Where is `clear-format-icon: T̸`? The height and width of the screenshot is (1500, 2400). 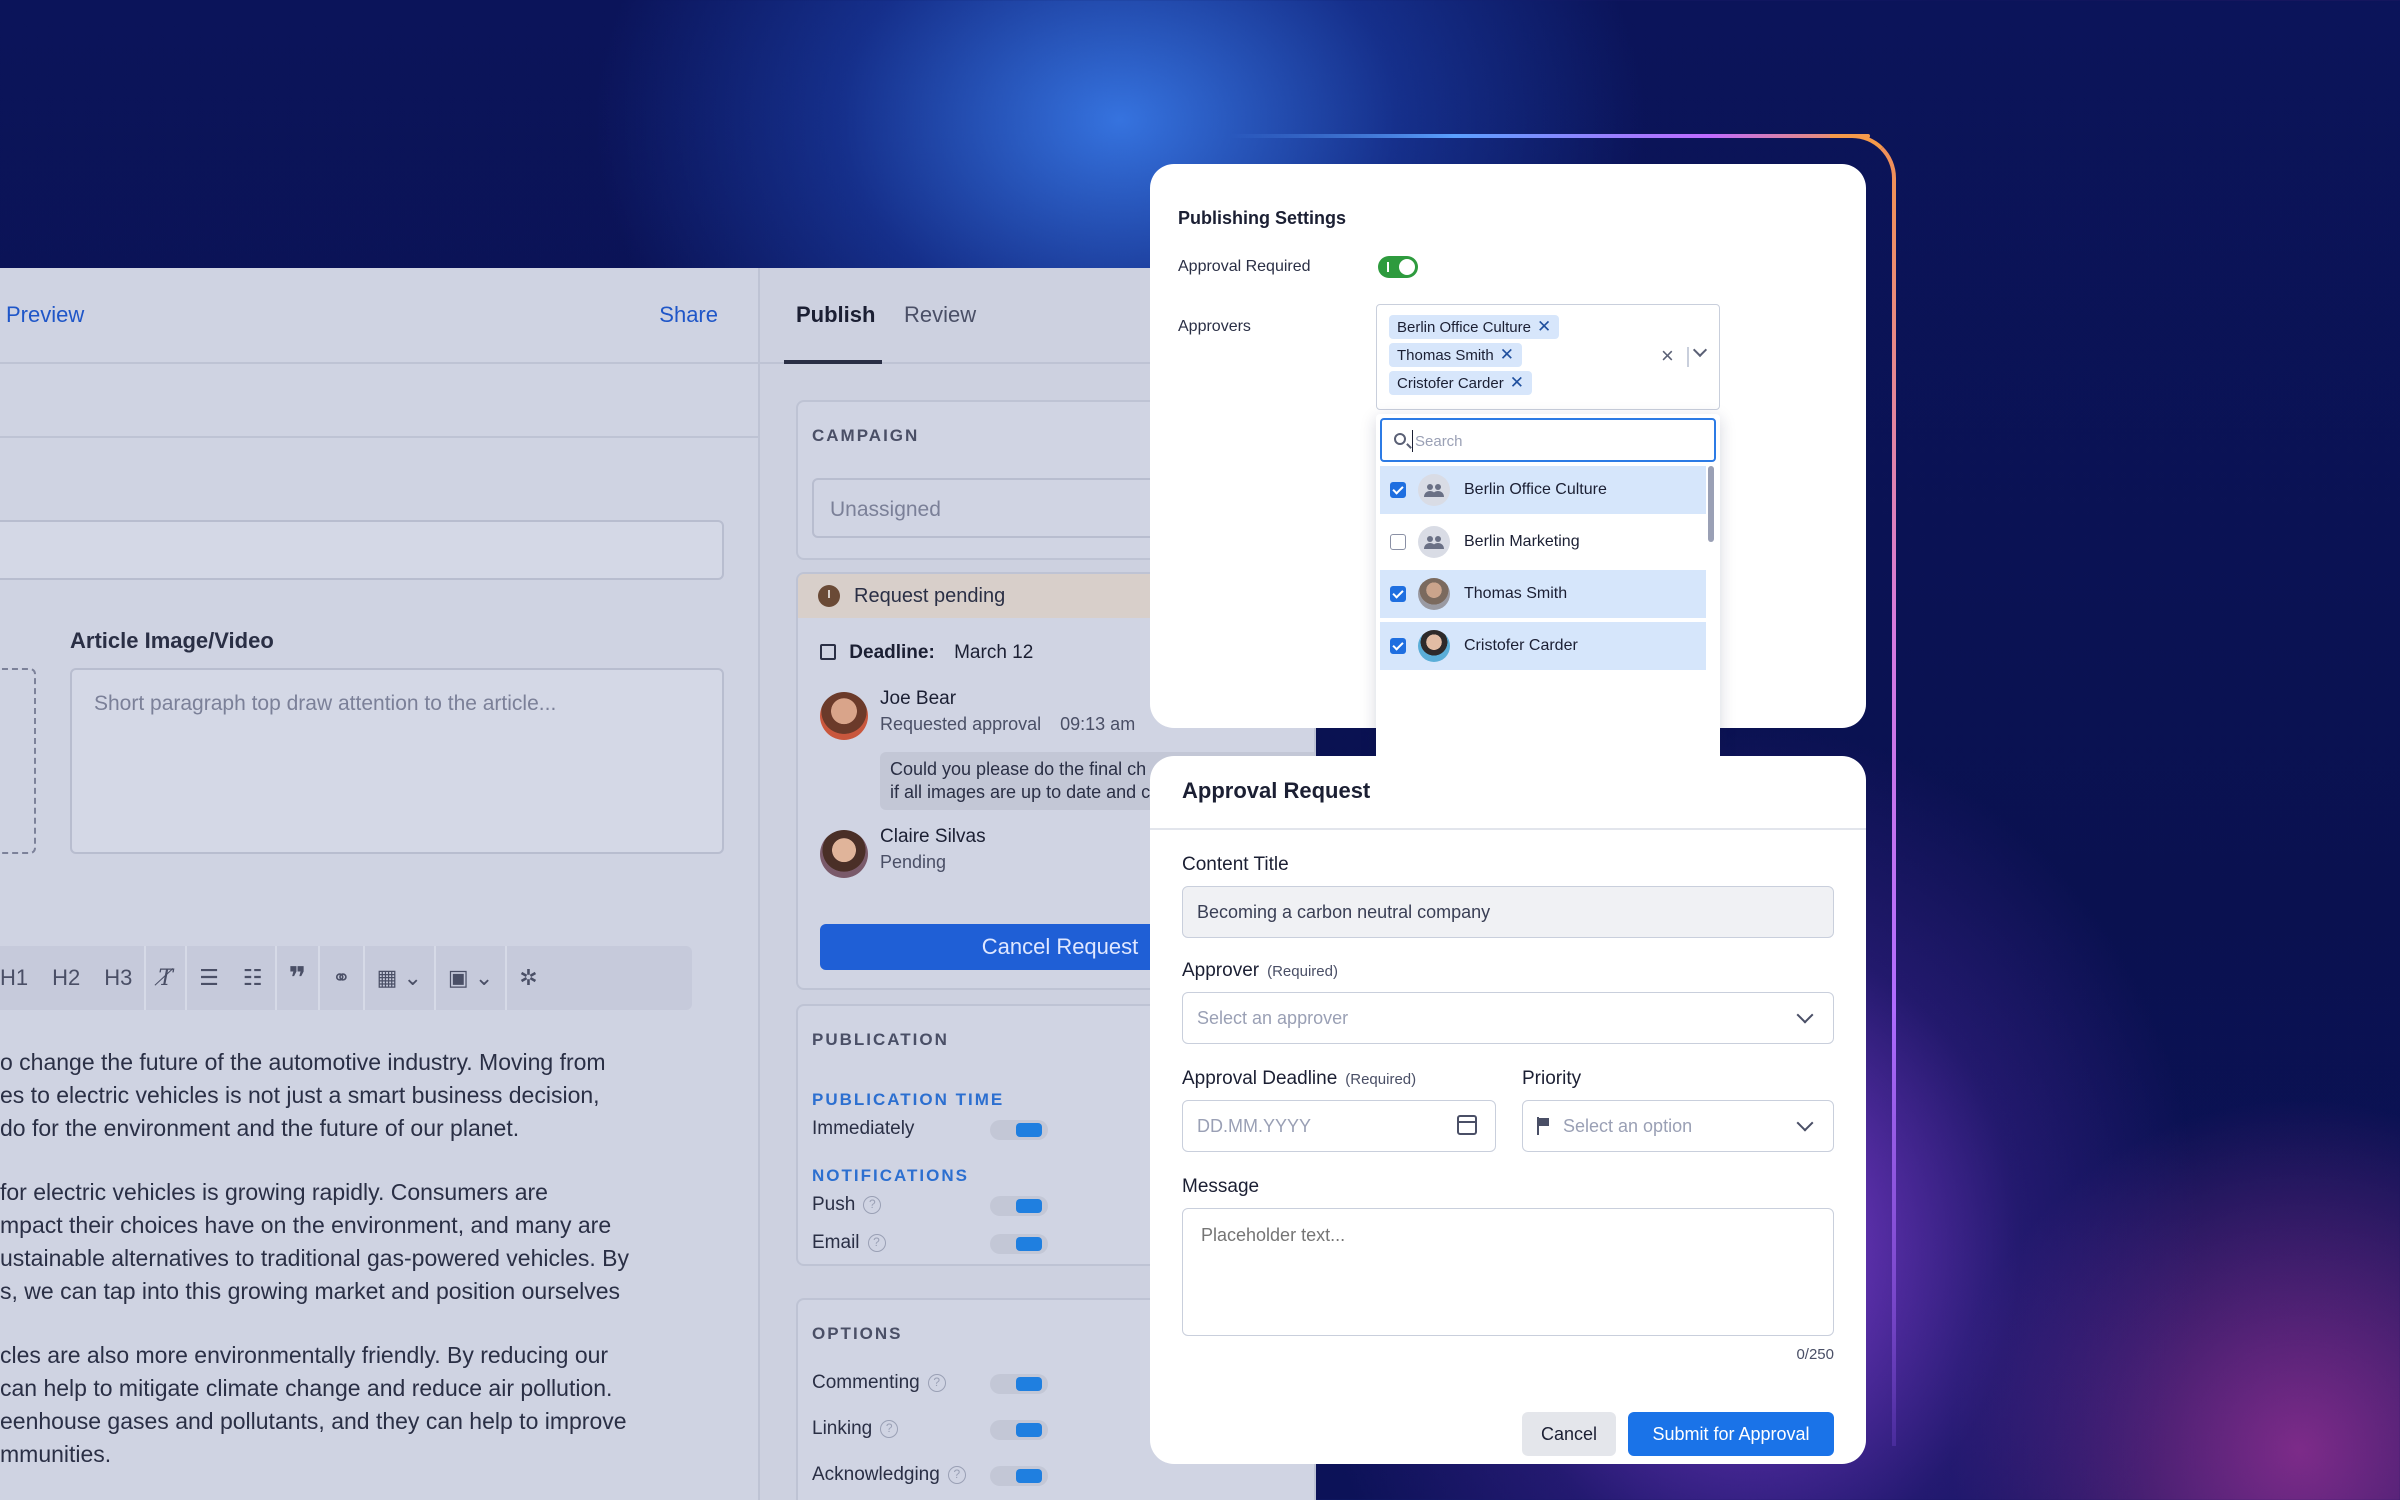 clear-format-icon: T̸ is located at coordinates (165, 978).